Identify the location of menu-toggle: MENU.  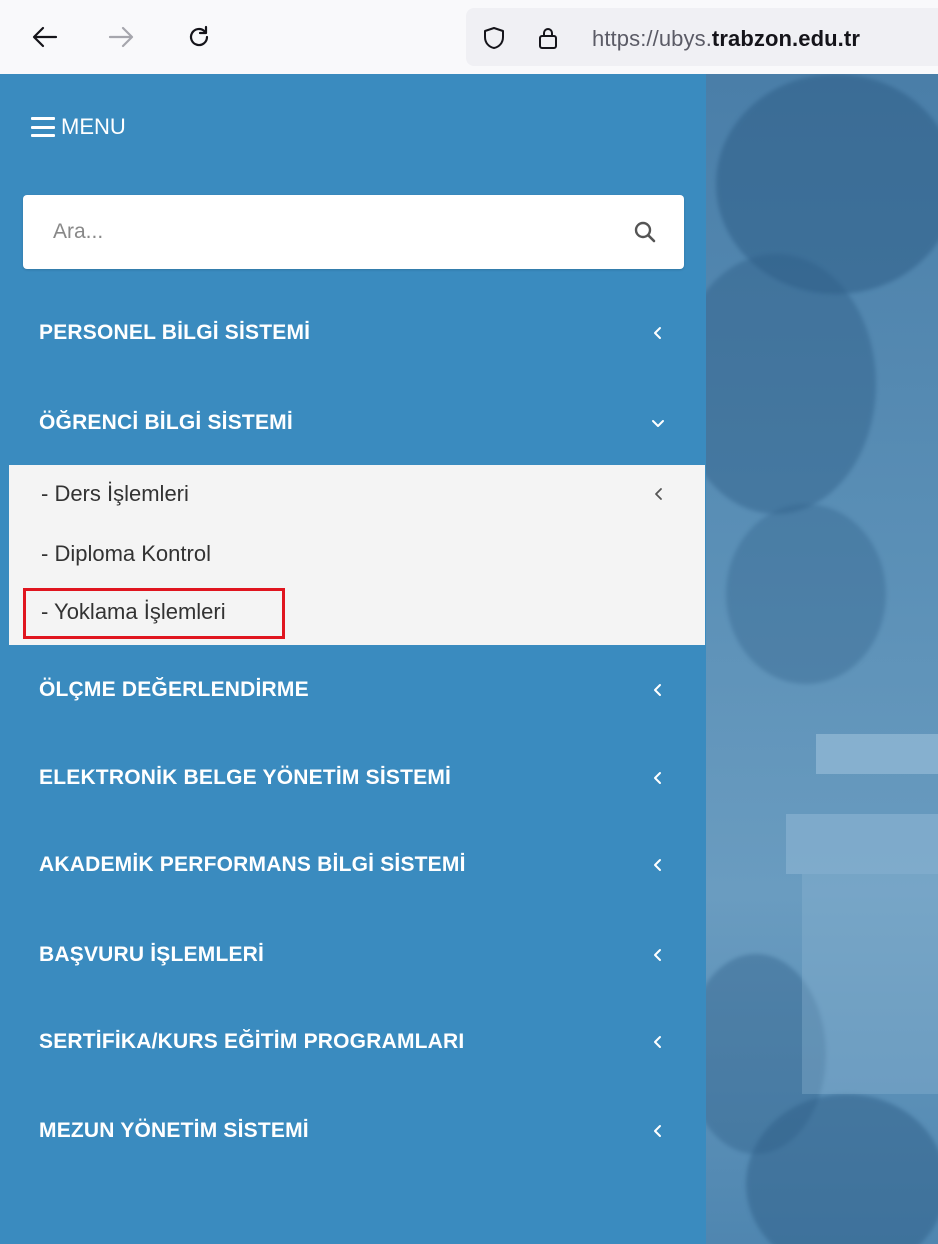
(78, 127).